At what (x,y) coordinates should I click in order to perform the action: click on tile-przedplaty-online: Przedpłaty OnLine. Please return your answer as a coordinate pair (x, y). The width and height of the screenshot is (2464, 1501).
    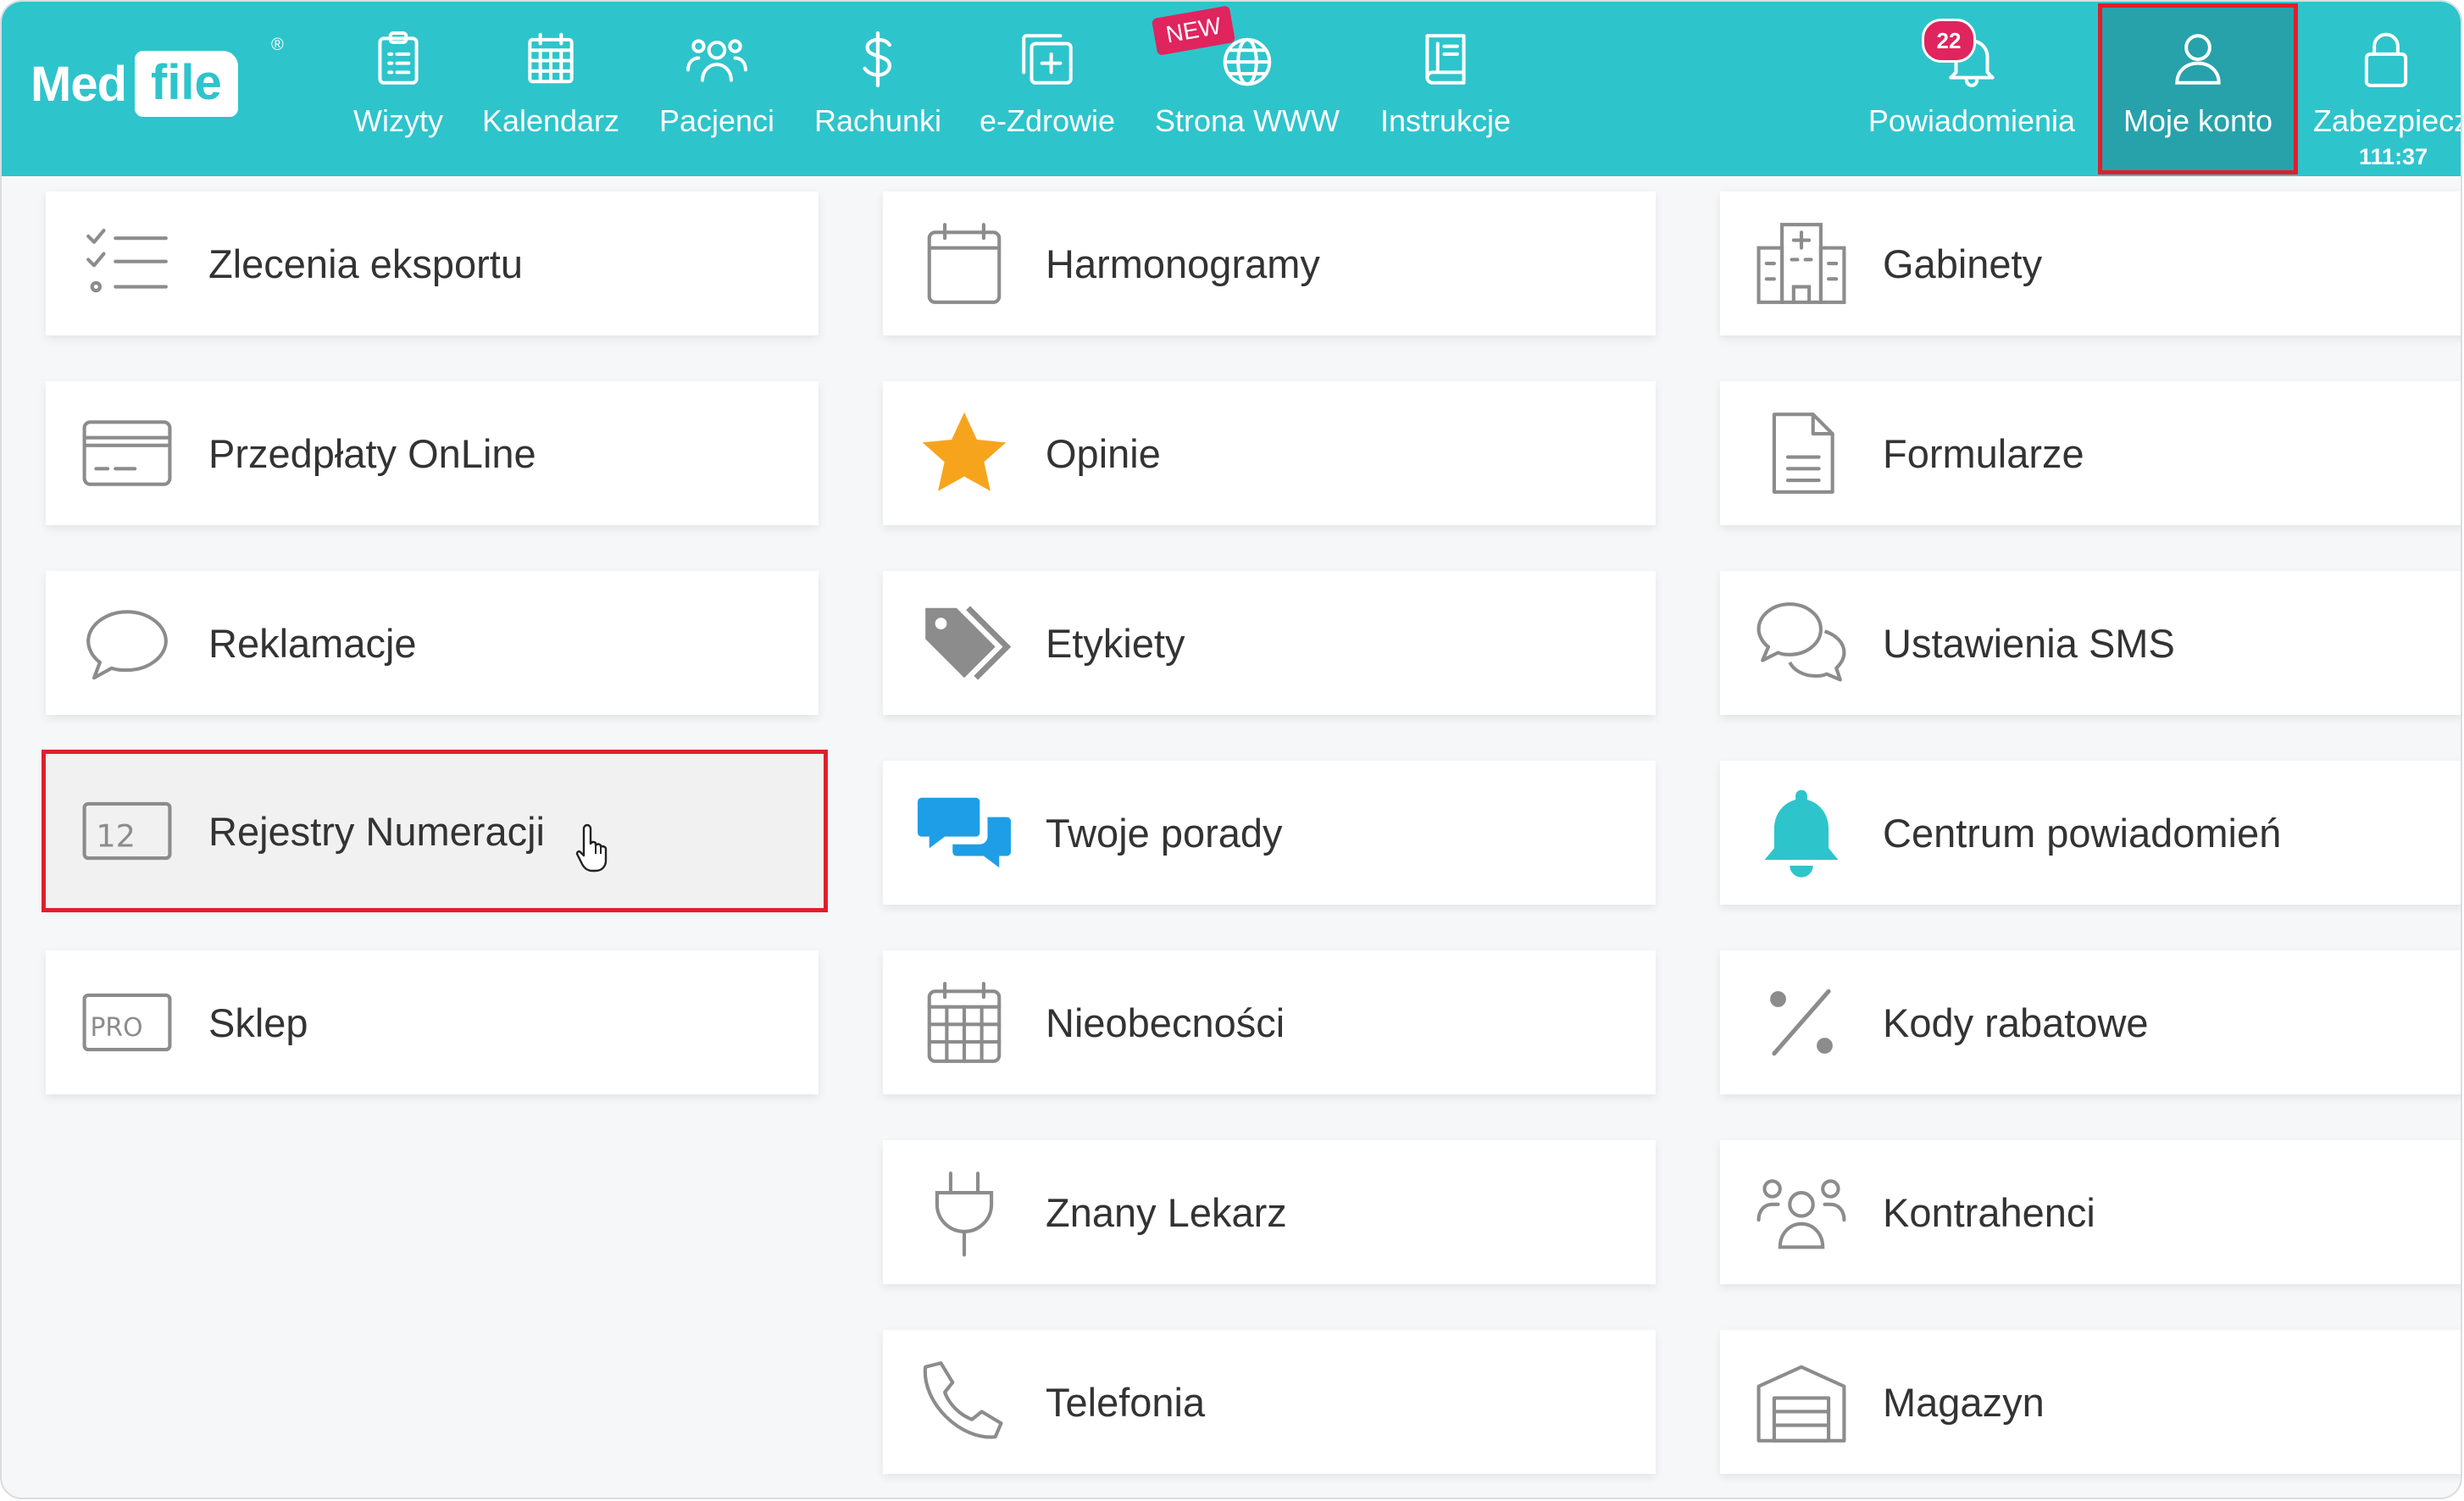
    Looking at the image, I should click on (432, 453).